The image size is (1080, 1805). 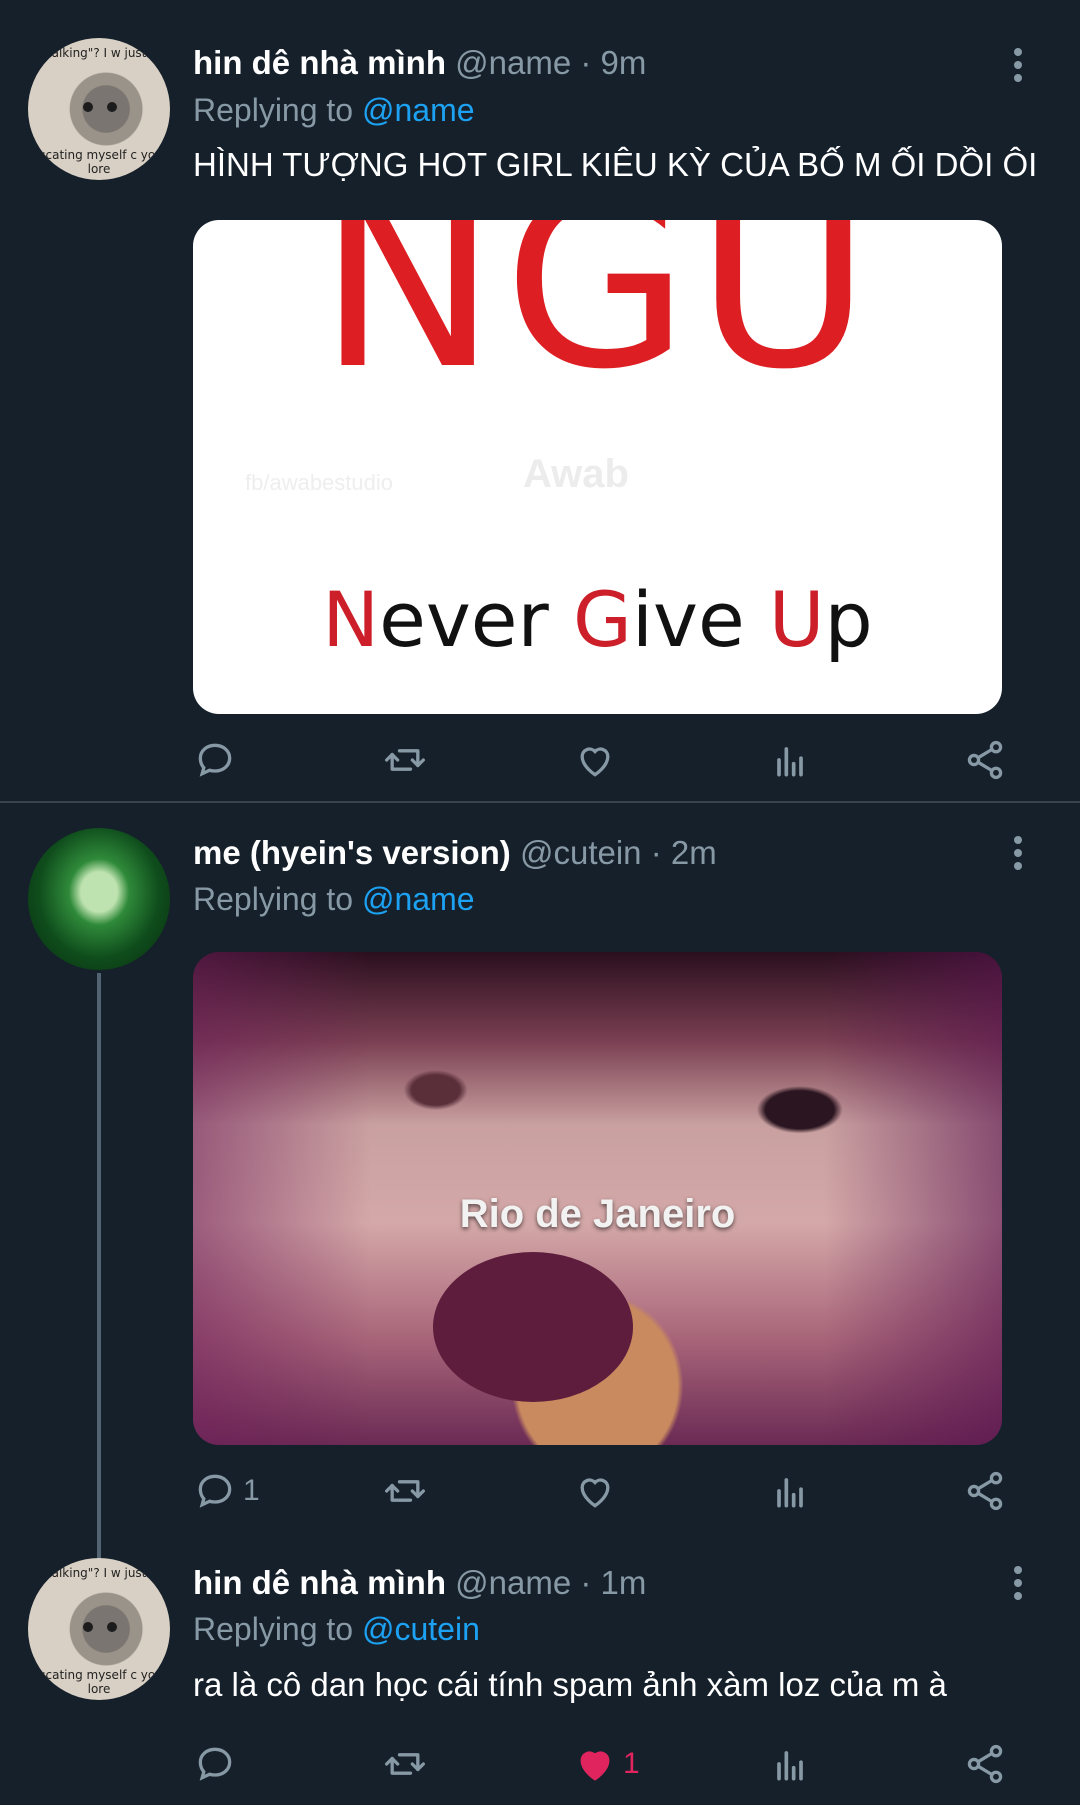 I want to click on tweet-header: hin dê nhà mình @name · 9m, so click(x=419, y=63).